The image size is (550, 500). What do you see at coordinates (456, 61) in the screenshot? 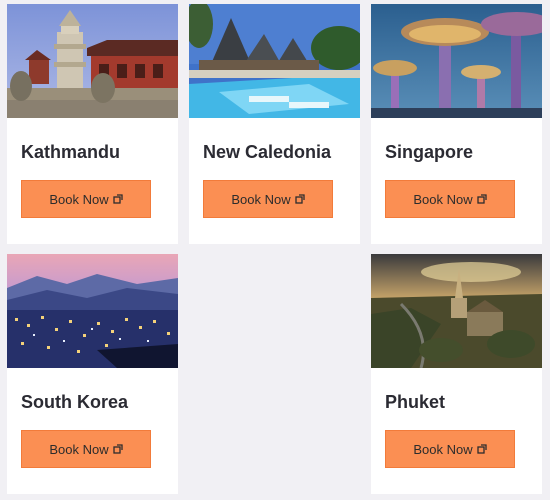
I see `singapore-supertrees-photo` at bounding box center [456, 61].